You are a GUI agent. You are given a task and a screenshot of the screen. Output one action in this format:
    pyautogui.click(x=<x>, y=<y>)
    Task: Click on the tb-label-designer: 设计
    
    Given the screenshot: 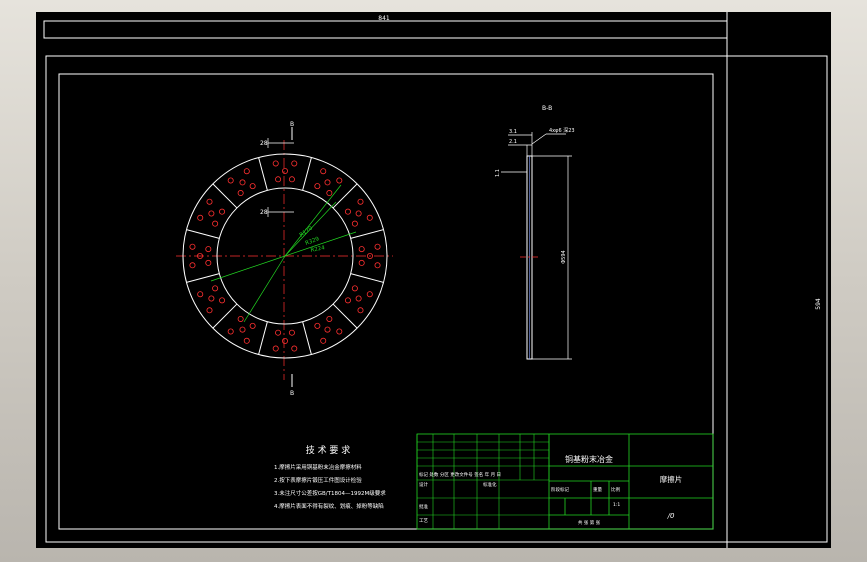 What is the action you would take?
    pyautogui.click(x=423, y=484)
    